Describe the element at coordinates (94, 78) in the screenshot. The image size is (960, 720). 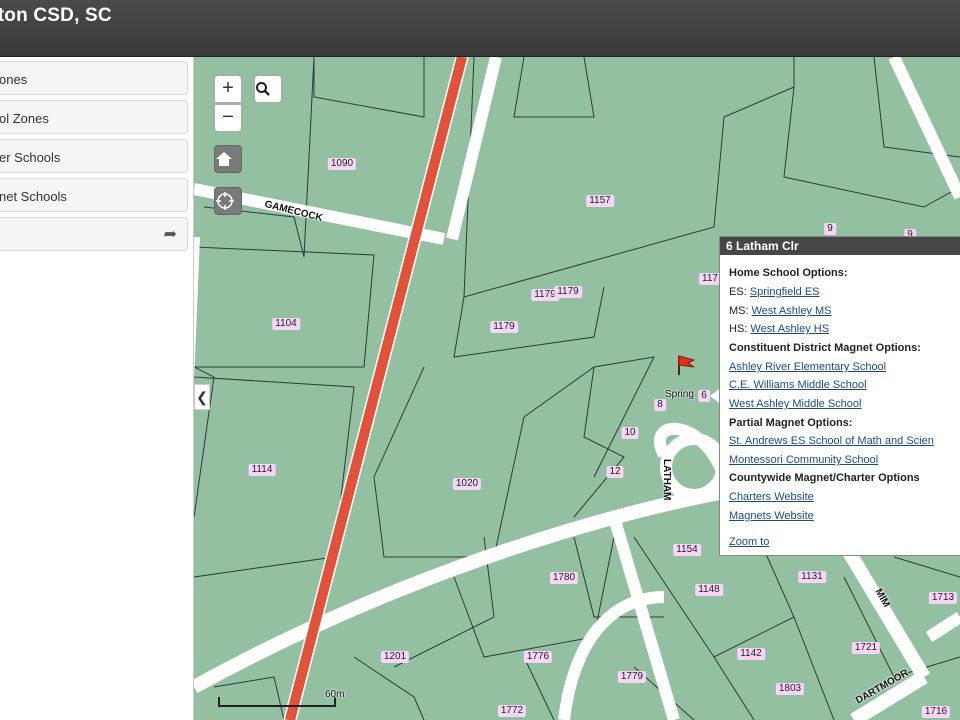
I see `panel-zones: ones` at that location.